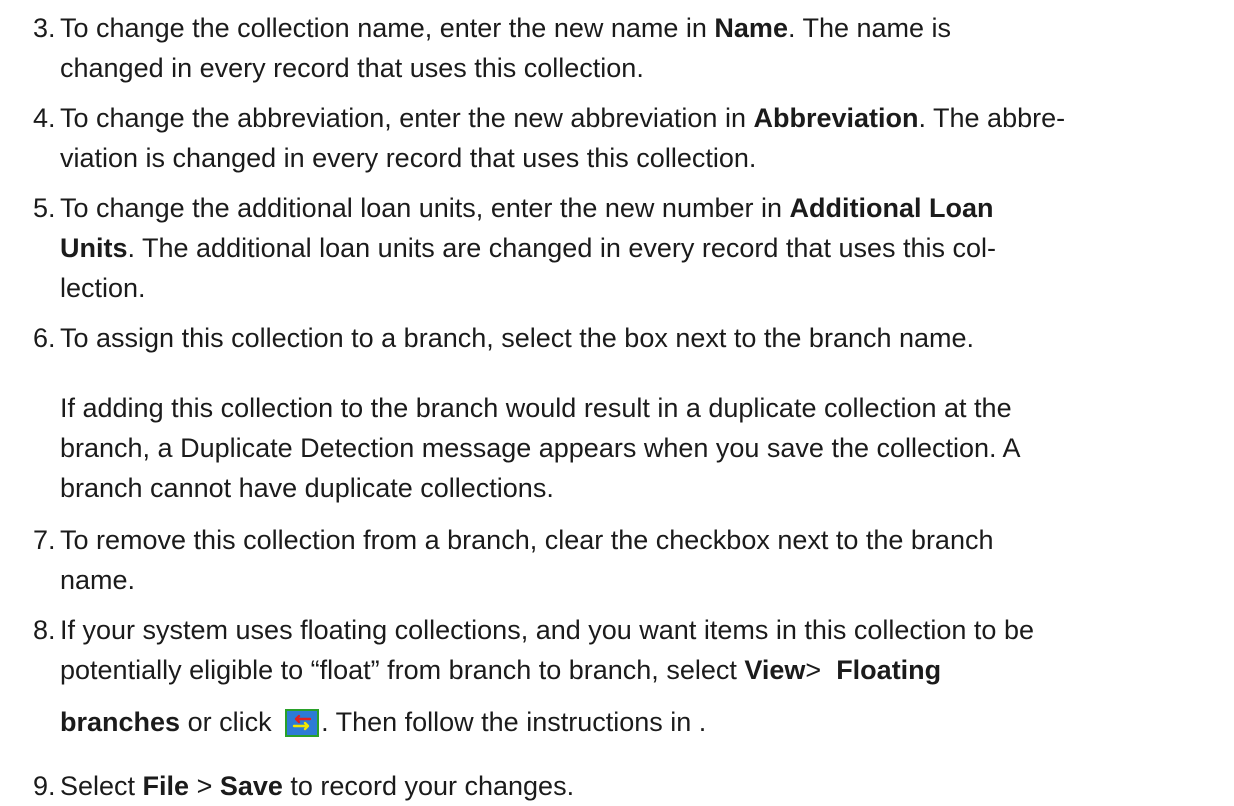 The image size is (1234, 806). I want to click on field-name-label: Name, so click(751, 28).